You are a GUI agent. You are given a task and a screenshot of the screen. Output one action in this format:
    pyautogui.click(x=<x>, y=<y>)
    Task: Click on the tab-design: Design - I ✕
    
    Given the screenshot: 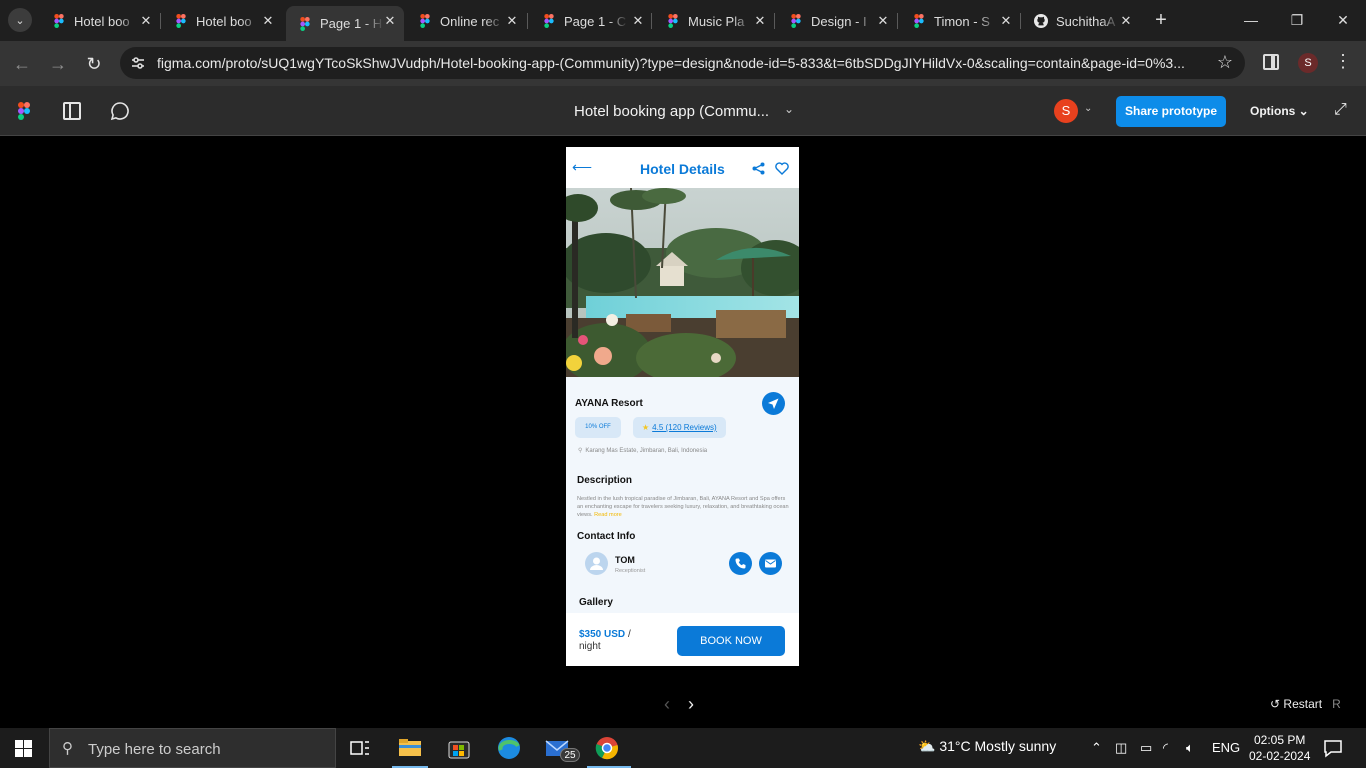 What is the action you would take?
    pyautogui.click(x=837, y=21)
    